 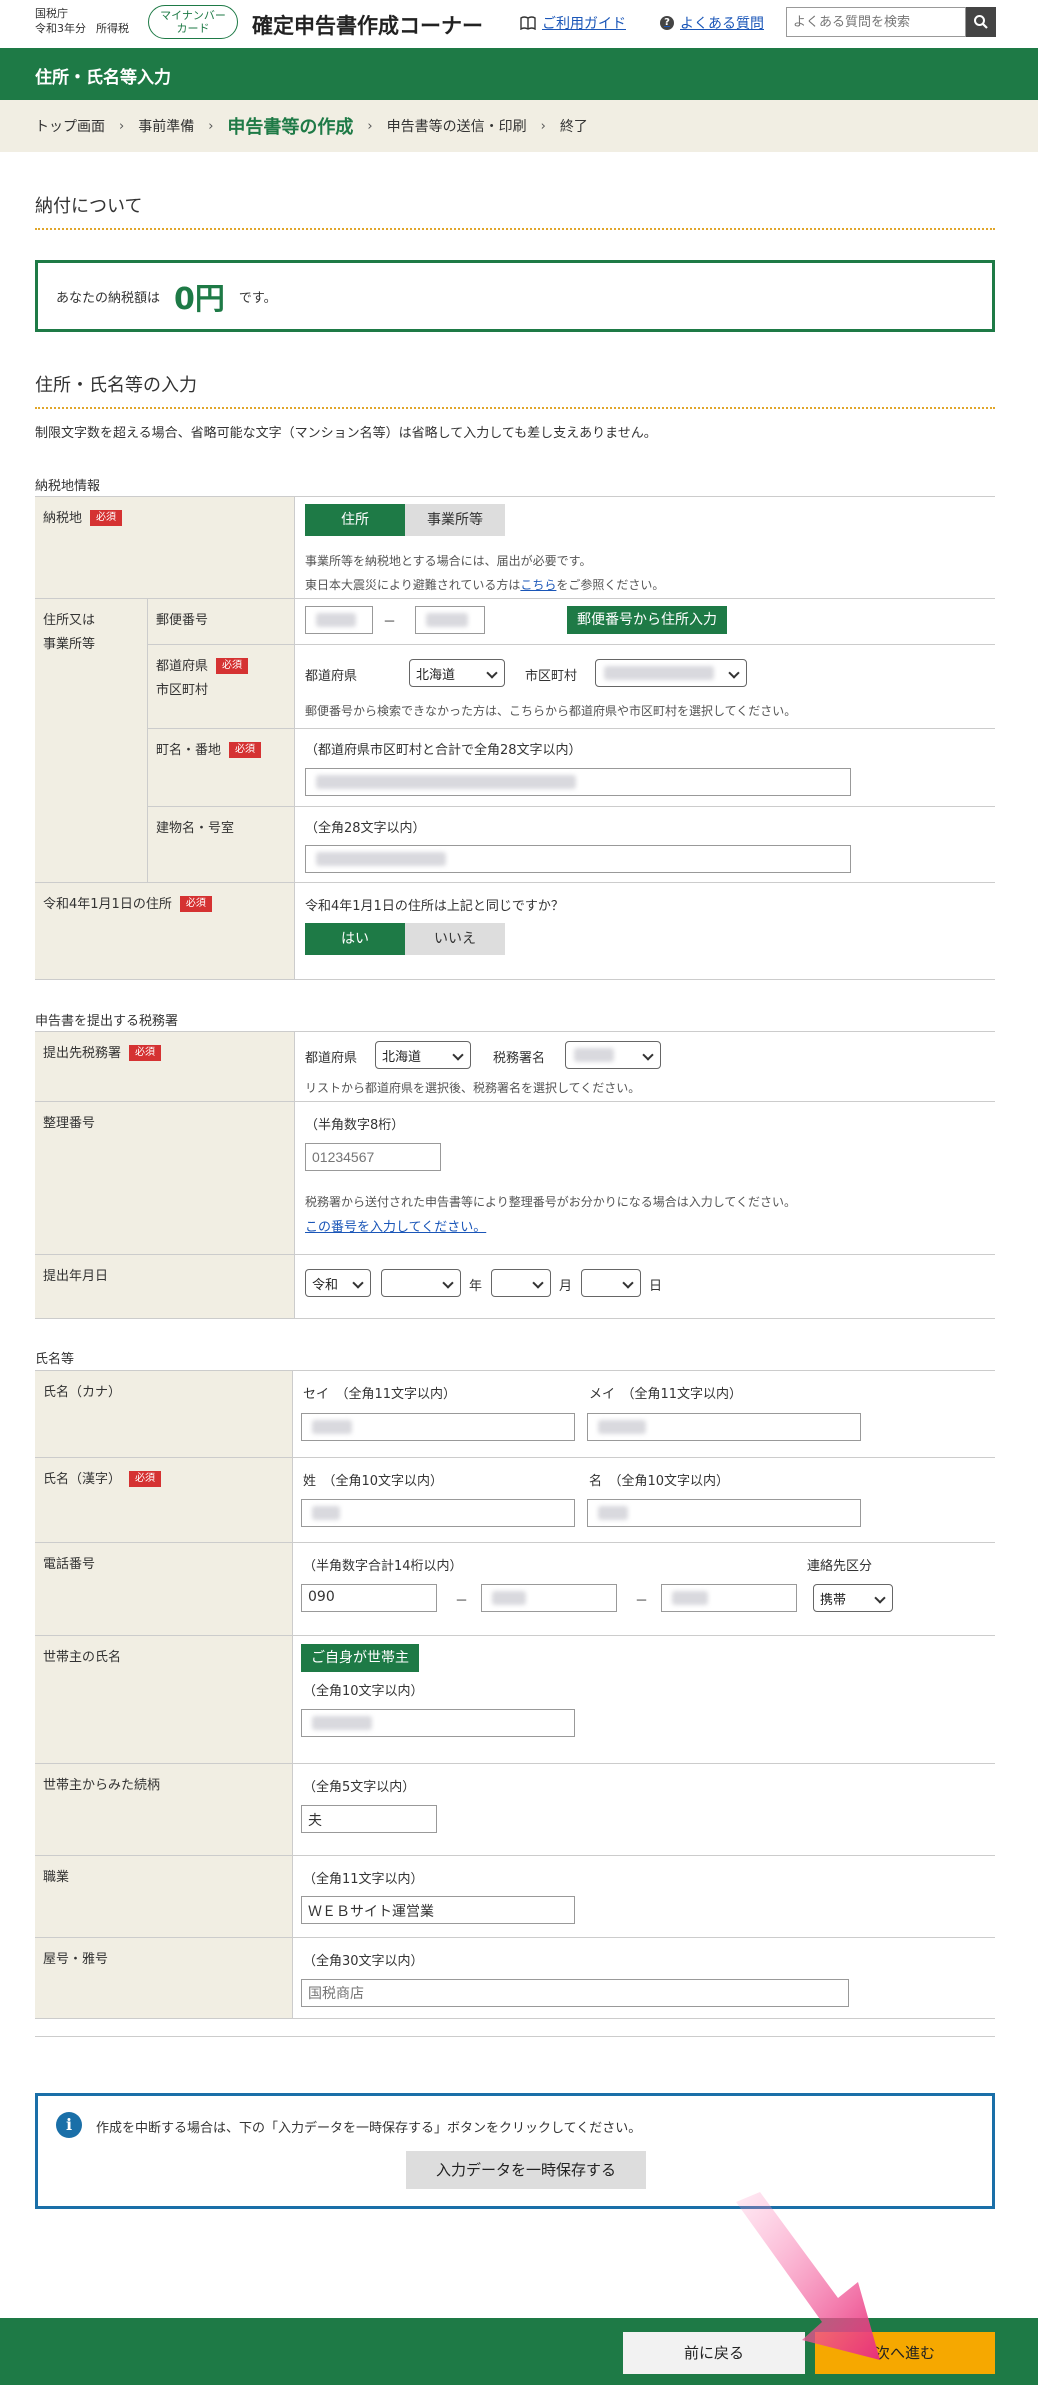 I want to click on jan1-yes: はい, so click(x=355, y=939).